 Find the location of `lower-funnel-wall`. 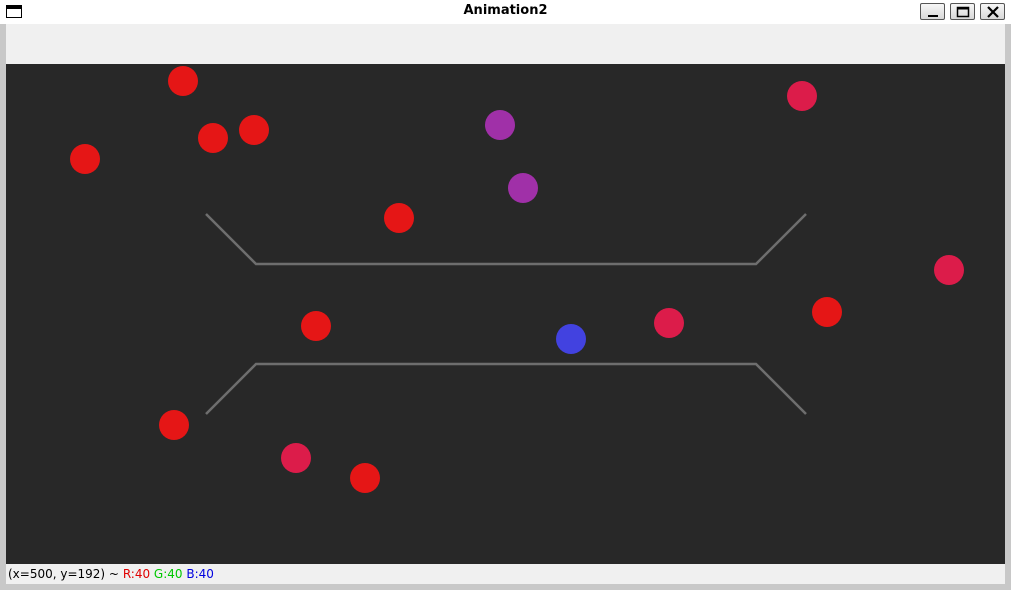

lower-funnel-wall is located at coordinates (506, 388).